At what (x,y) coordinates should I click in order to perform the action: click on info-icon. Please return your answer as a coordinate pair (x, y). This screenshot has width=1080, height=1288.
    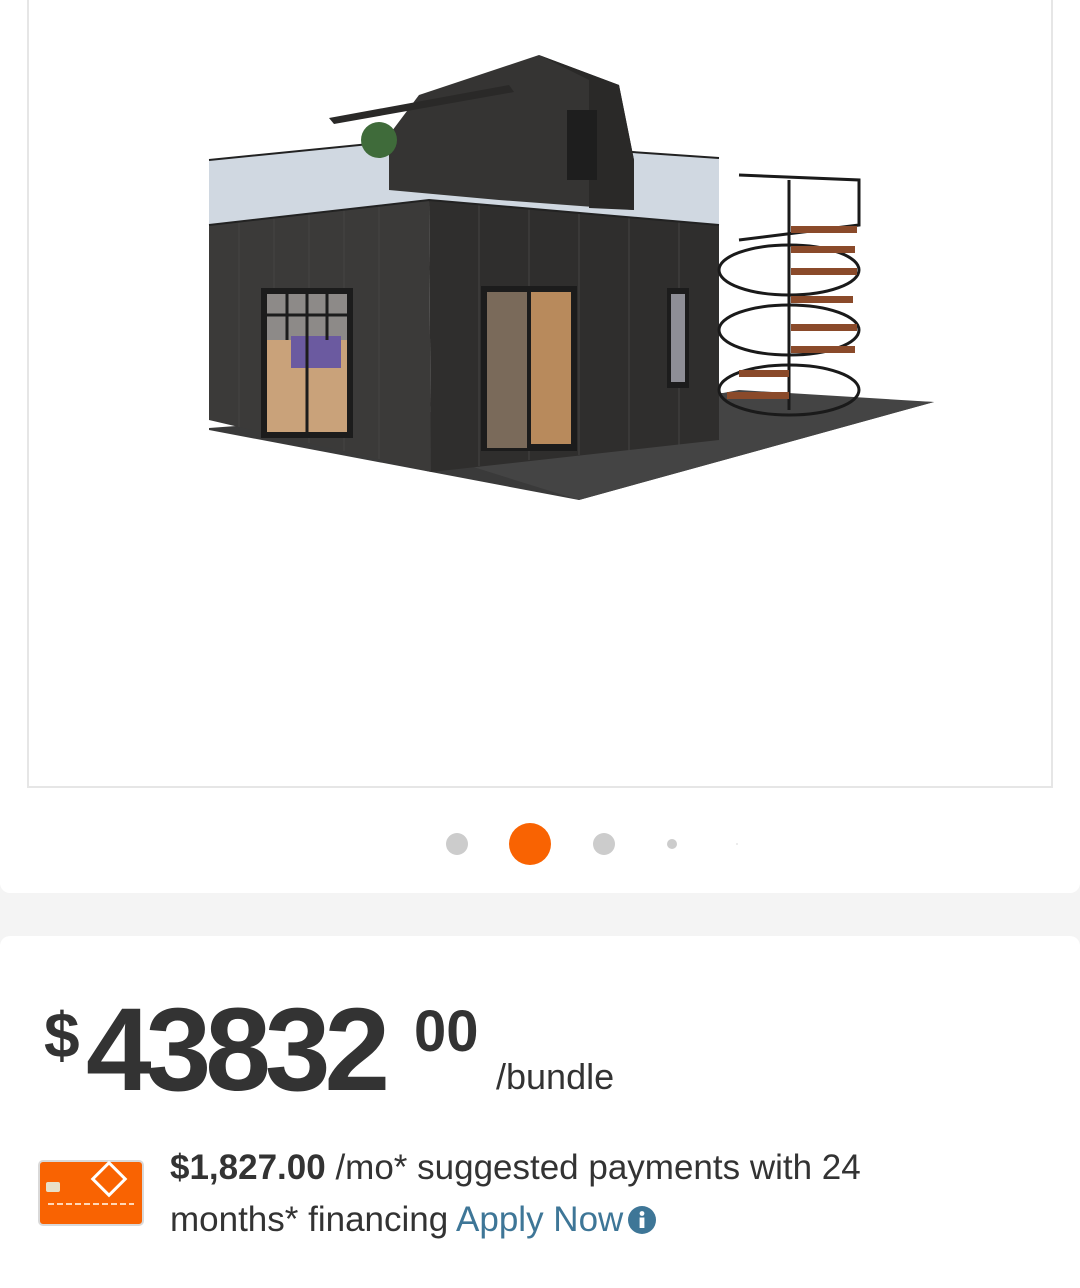
    Looking at the image, I should click on (642, 1220).